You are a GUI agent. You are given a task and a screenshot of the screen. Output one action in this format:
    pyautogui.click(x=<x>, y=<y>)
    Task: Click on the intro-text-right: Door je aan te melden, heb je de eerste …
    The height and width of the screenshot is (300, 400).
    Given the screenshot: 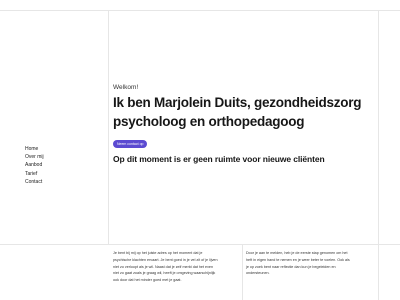 What is the action you would take?
    pyautogui.click(x=298, y=263)
    